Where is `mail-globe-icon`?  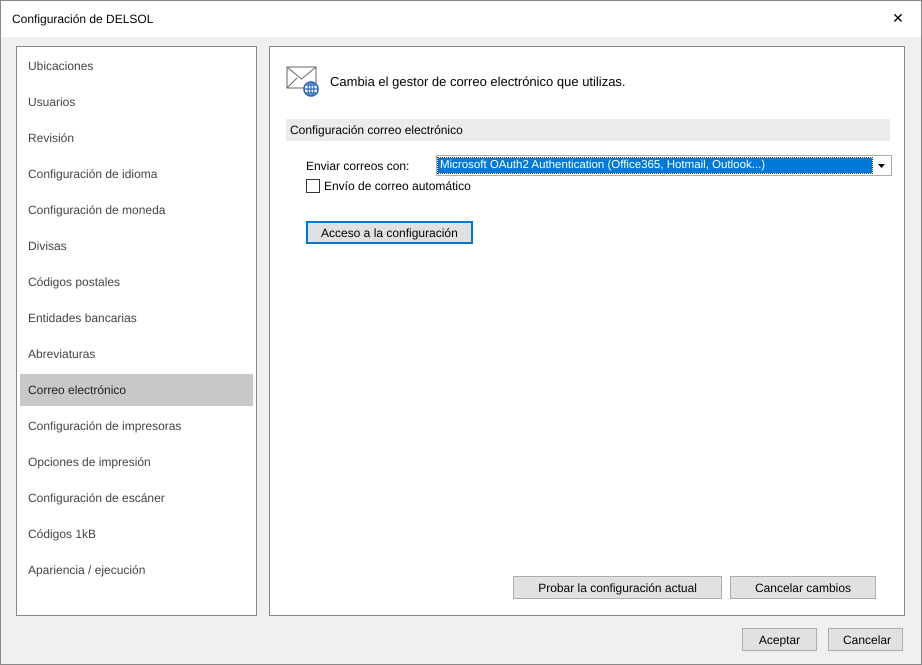 mail-globe-icon is located at coordinates (303, 81).